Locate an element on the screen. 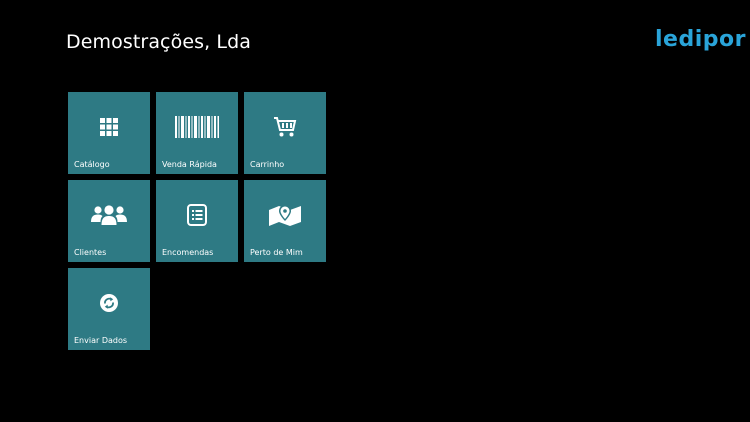 This screenshot has width=750, height=422. tile-catalogo: Catálogo is located at coordinates (109, 133).